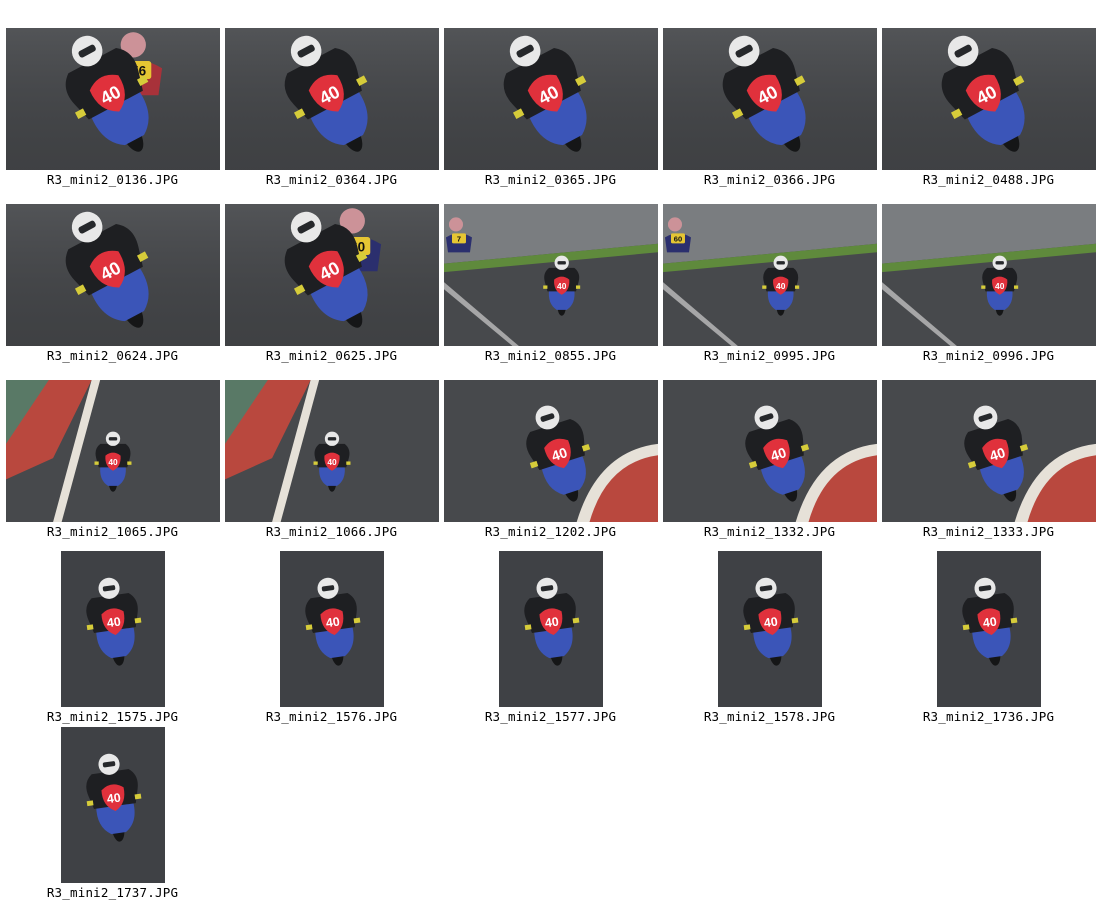 The height and width of the screenshot is (902, 1100). Describe the element at coordinates (677, 238) in the screenshot. I see `svg-text: 60` at that location.